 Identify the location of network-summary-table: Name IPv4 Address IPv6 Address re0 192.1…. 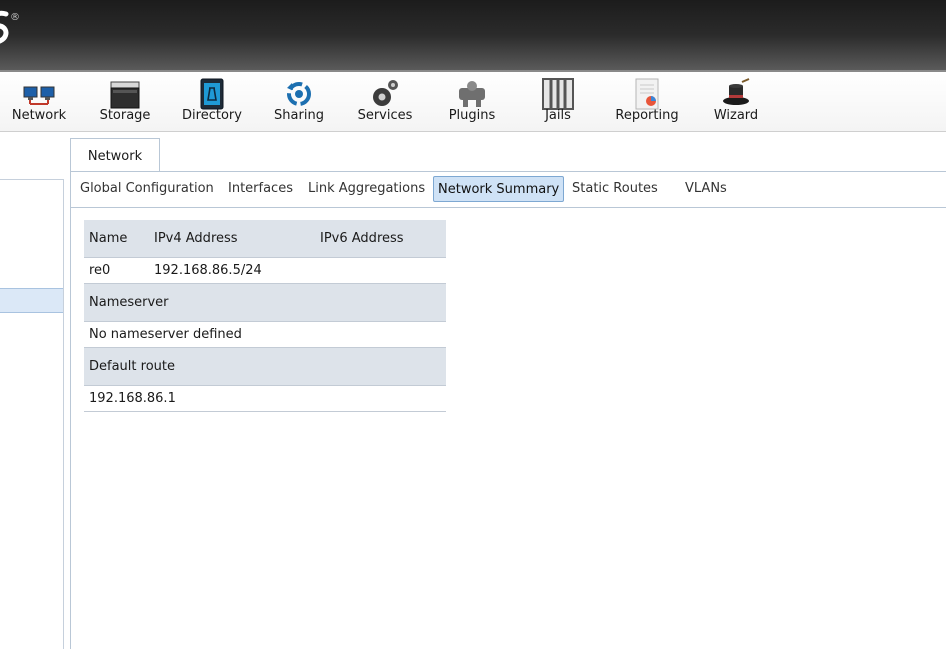
(265, 316).